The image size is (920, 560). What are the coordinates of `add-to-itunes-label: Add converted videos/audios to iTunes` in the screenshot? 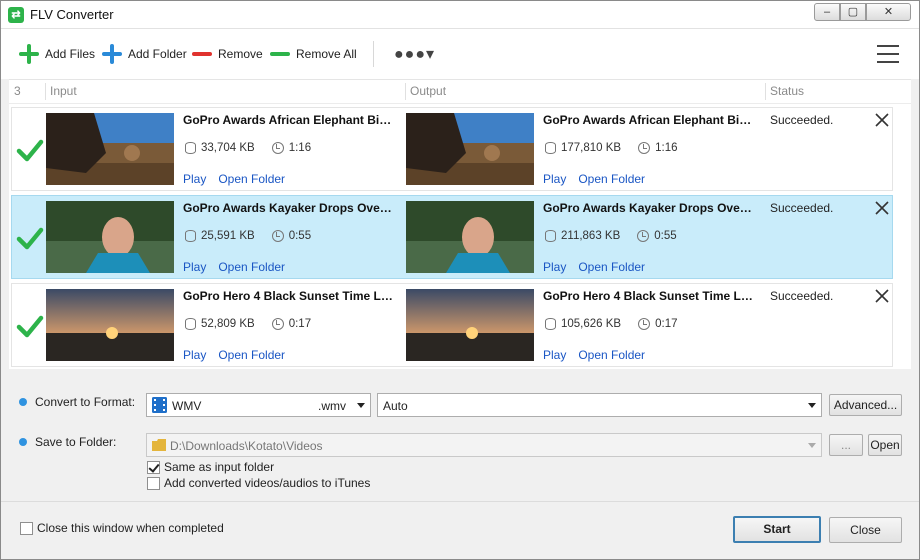 It's located at (267, 483).